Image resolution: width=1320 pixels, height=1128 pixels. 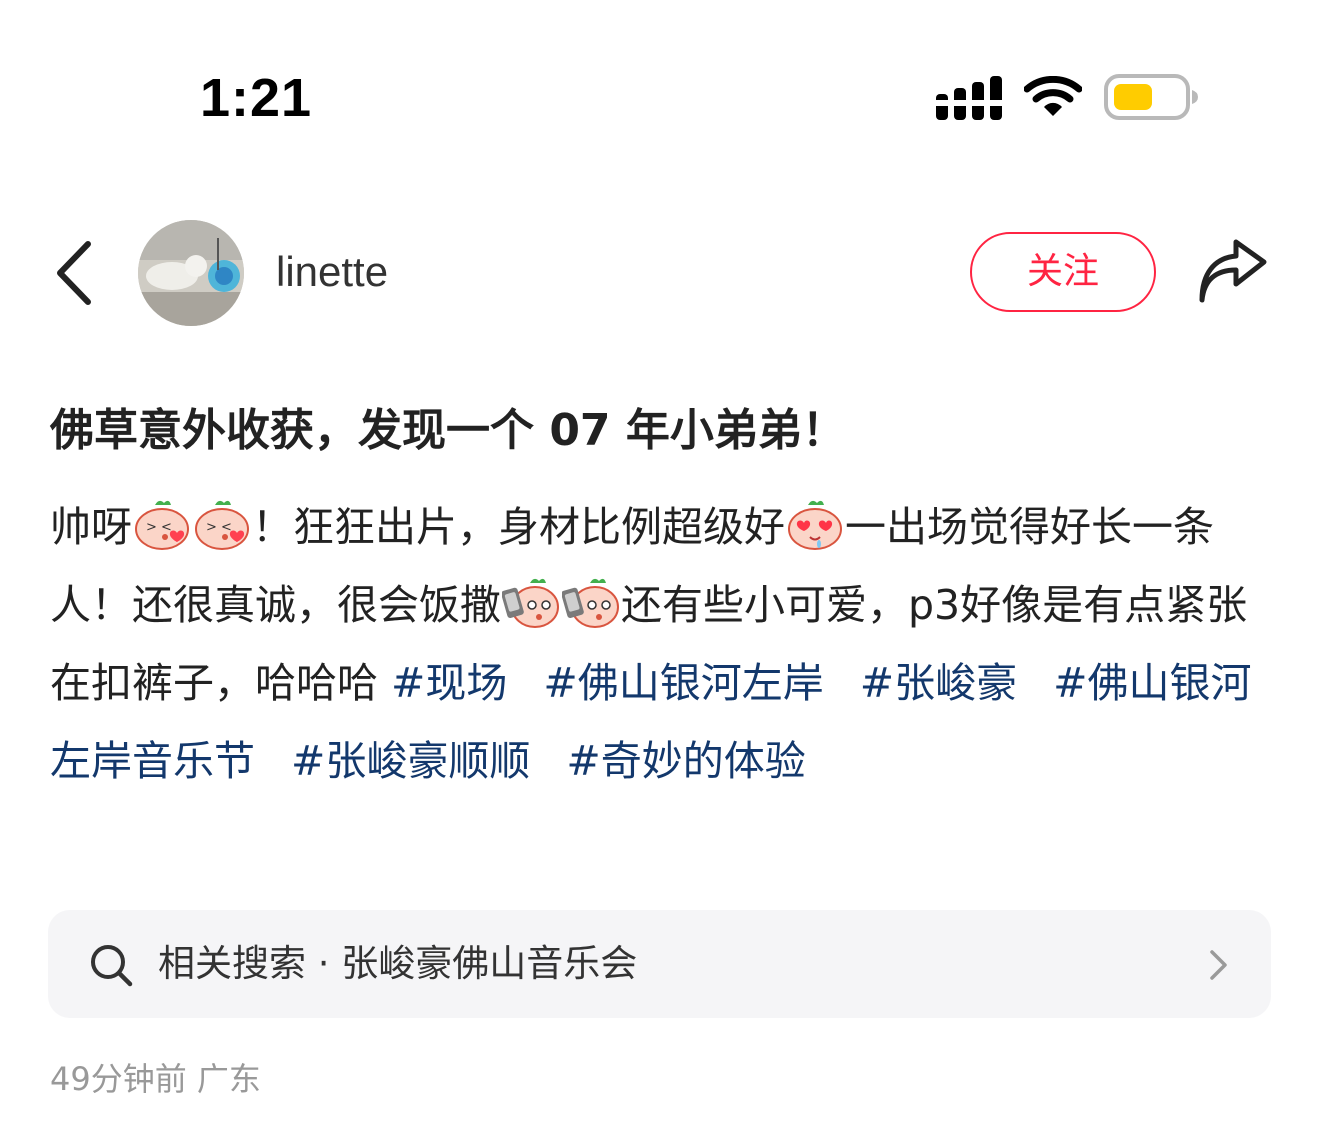 What do you see at coordinates (410, 761) in the screenshot?
I see `hashtag-link: #张峻豪顺顺` at bounding box center [410, 761].